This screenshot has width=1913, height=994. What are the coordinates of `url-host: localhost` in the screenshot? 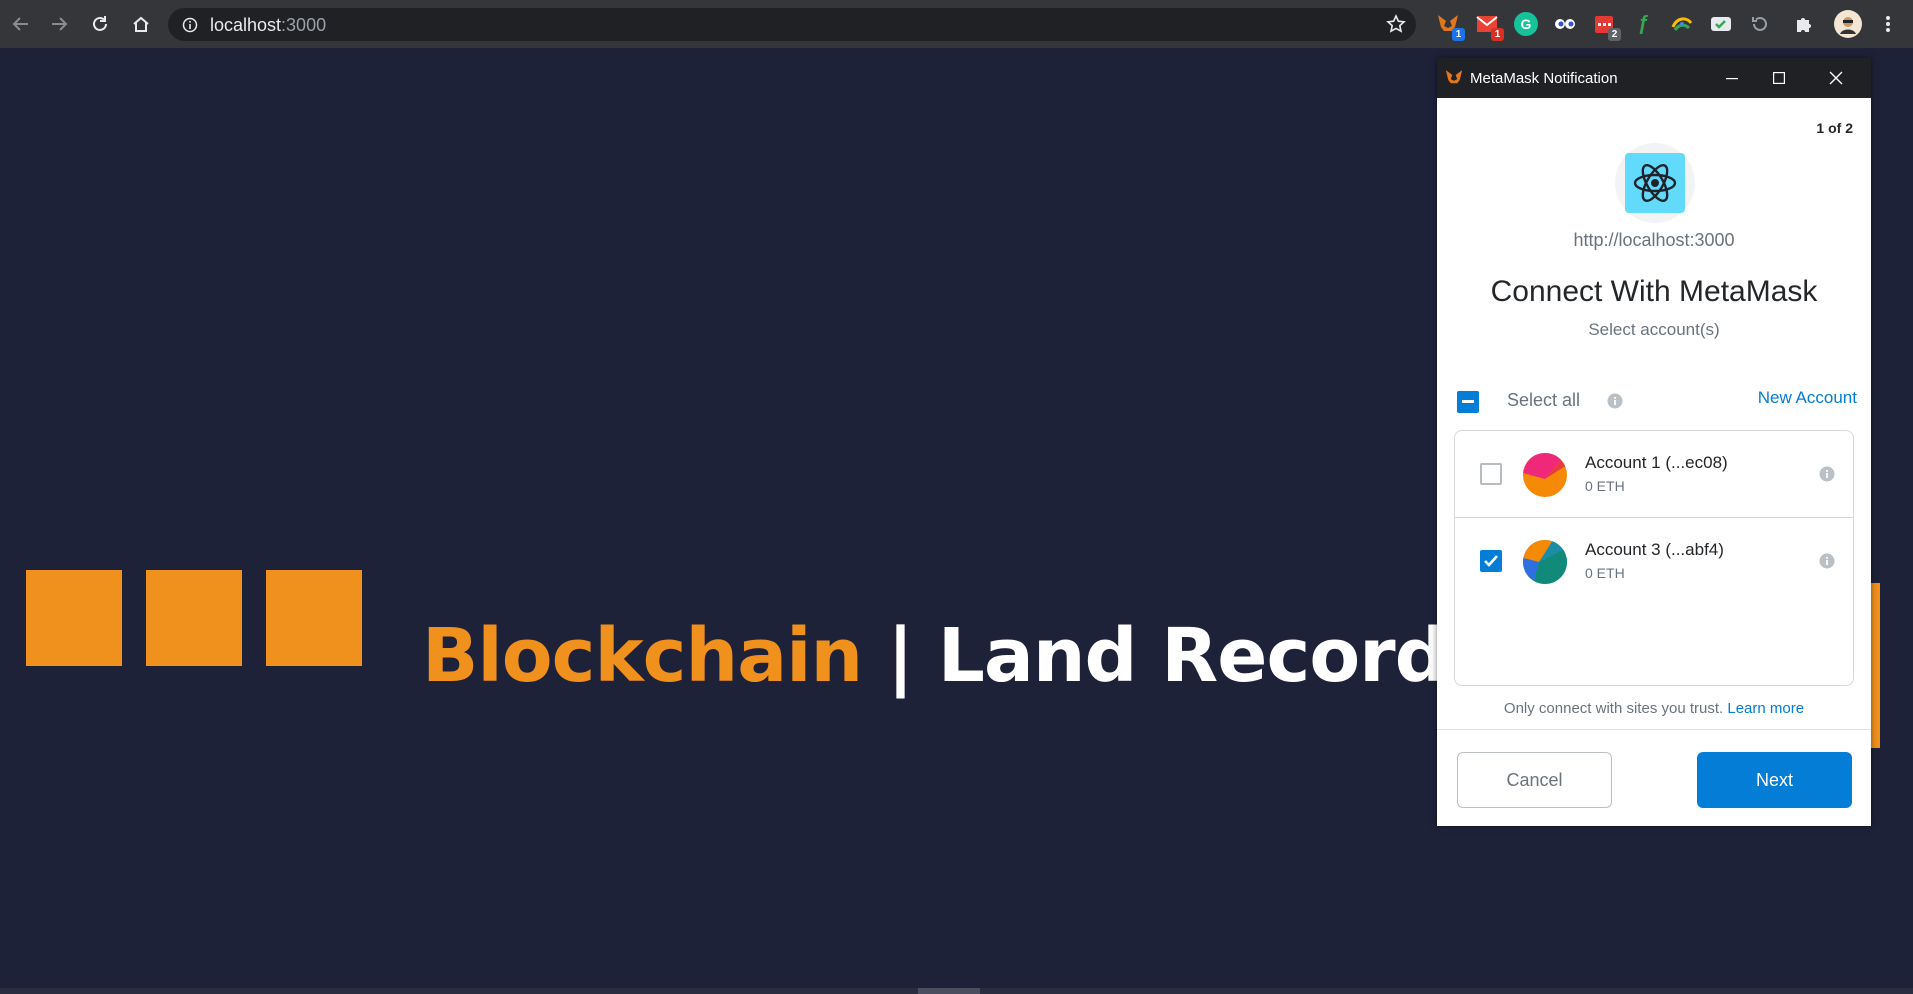 It's located at (246, 25).